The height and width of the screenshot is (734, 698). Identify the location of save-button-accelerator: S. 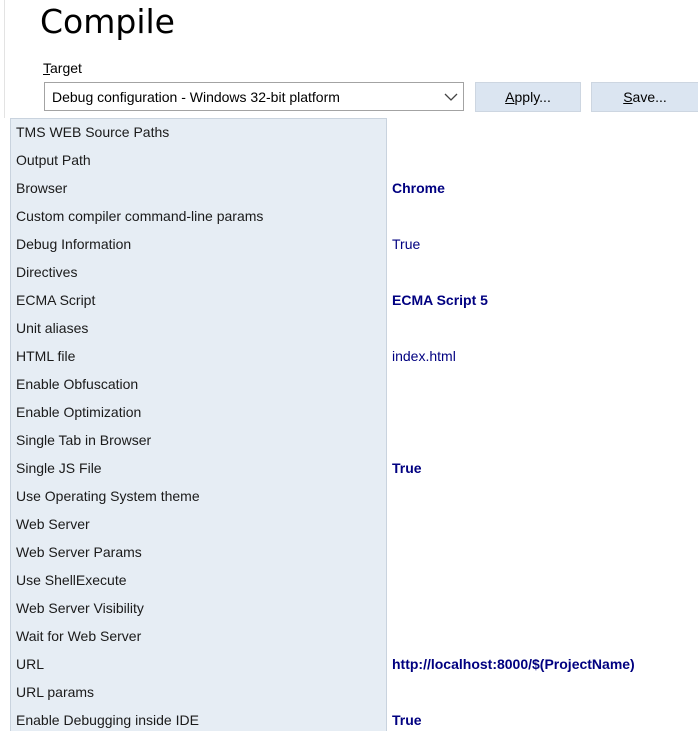
(628, 97).